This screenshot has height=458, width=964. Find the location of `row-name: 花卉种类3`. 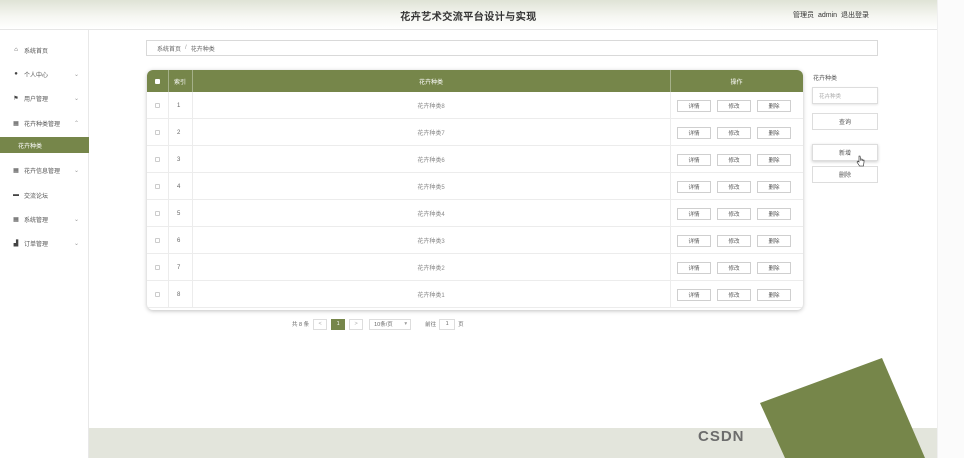

row-name: 花卉种类3 is located at coordinates (431, 242).